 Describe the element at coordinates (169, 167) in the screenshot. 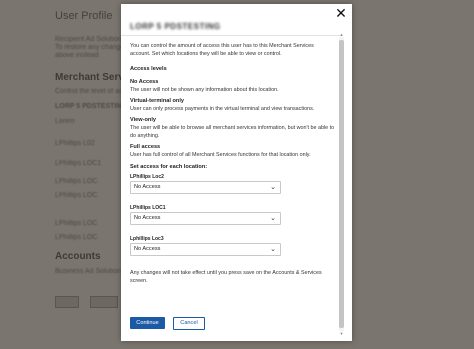

I see `set-access-heading: Set access for each location:` at that location.